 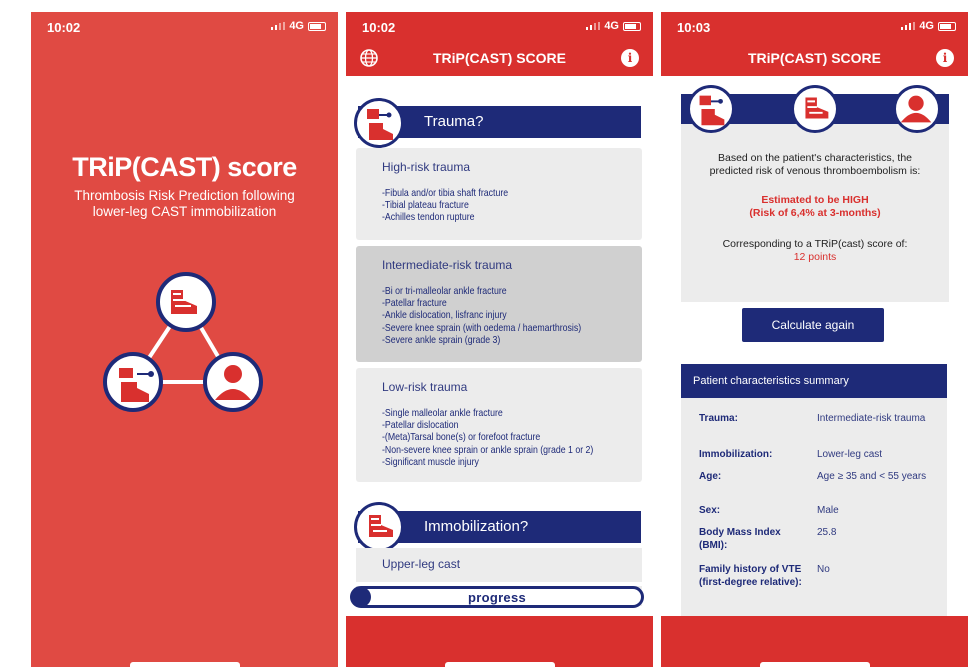 What do you see at coordinates (476, 526) in the screenshot?
I see `section-title: Immobilization?` at bounding box center [476, 526].